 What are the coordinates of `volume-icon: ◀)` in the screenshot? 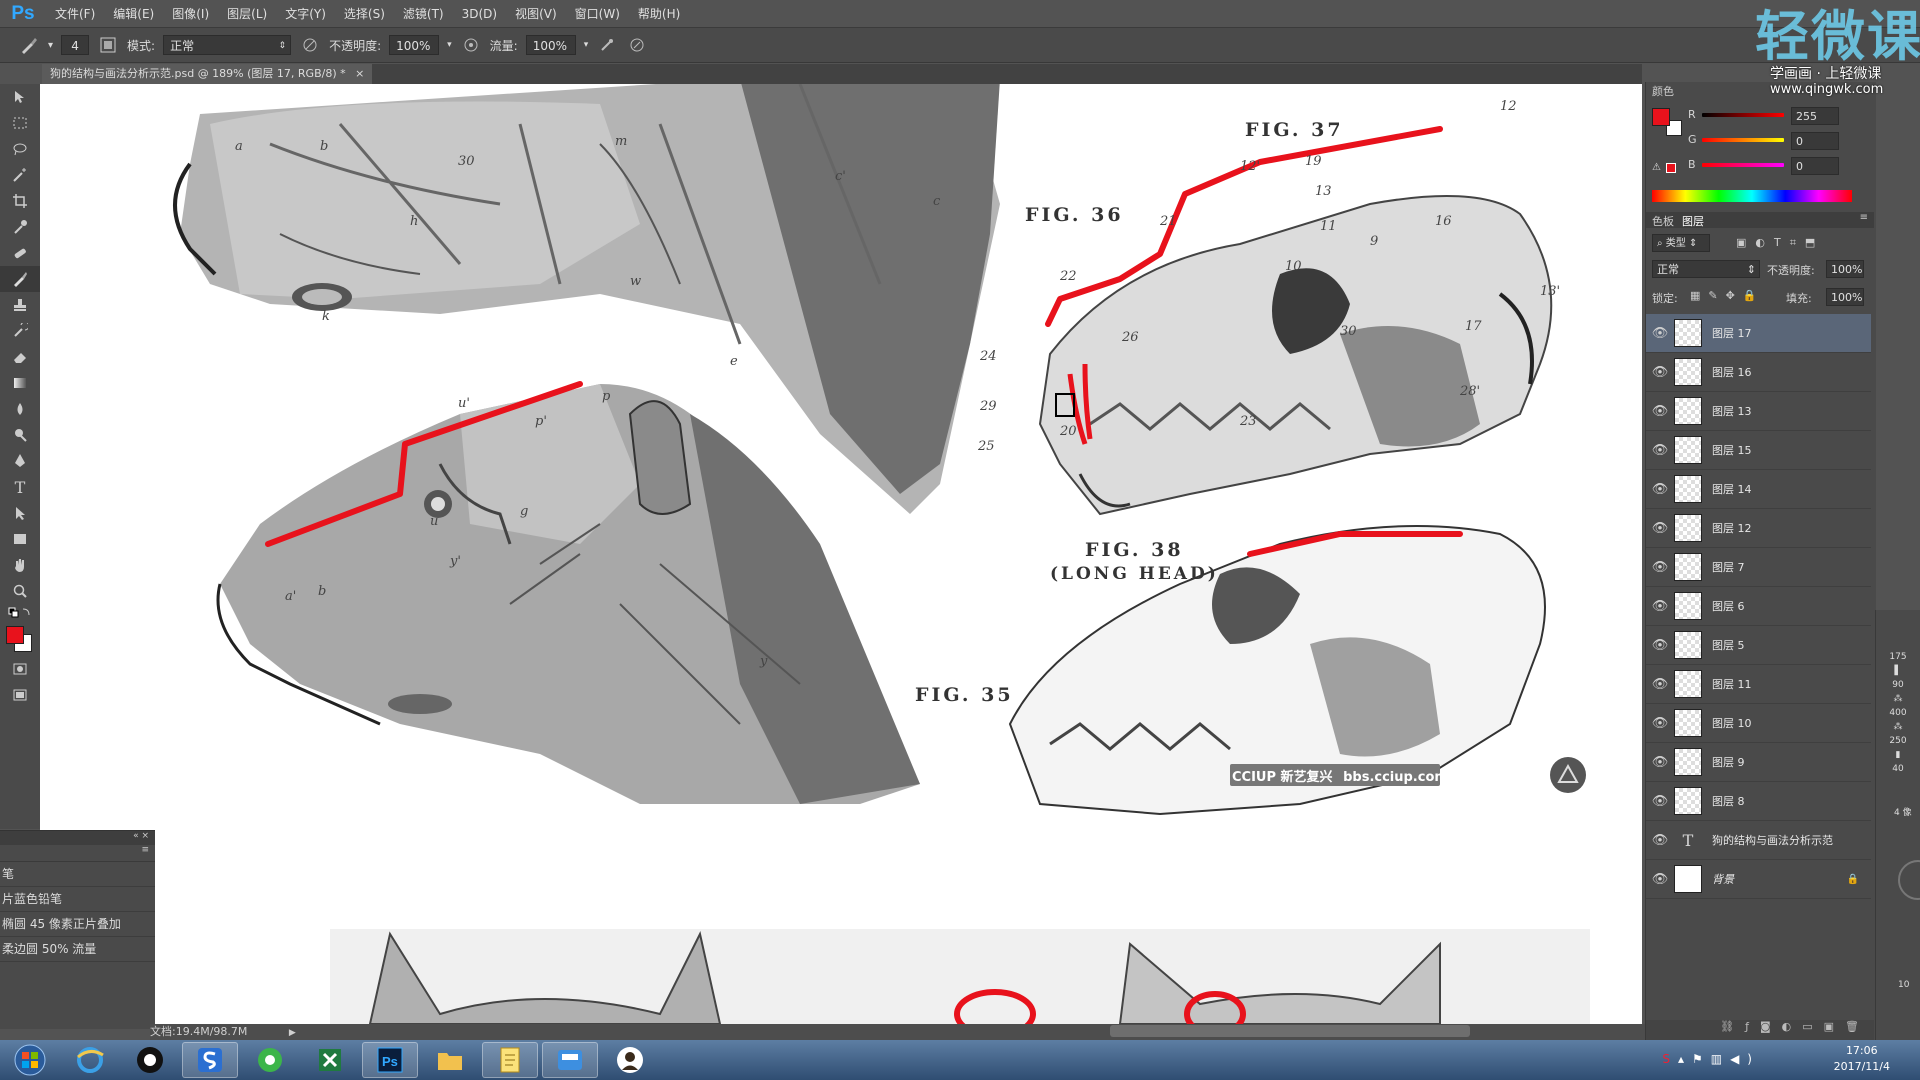 It's located at (1745, 1059).